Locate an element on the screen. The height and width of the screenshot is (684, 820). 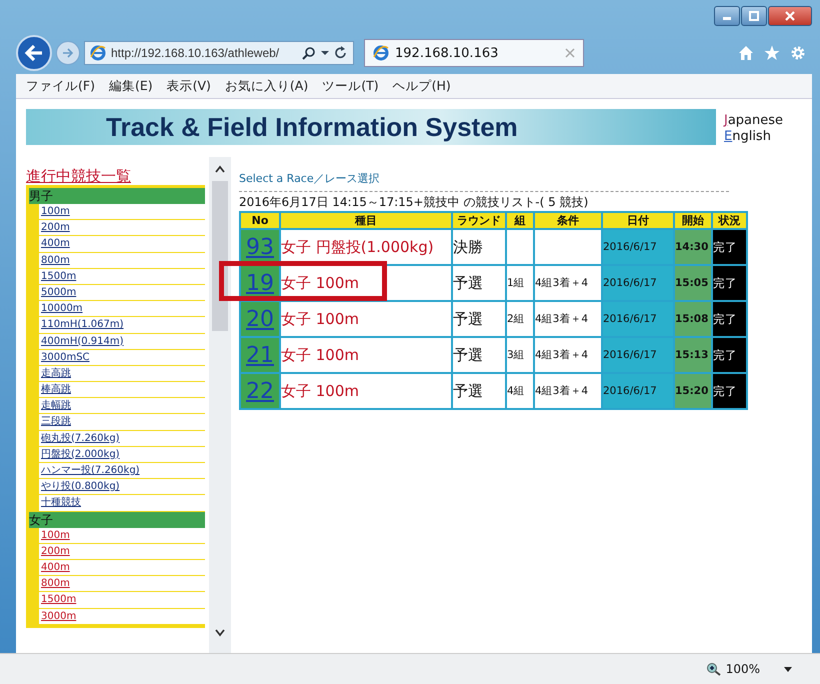
browser-tab: 192.168.10.163 is located at coordinates (474, 53).